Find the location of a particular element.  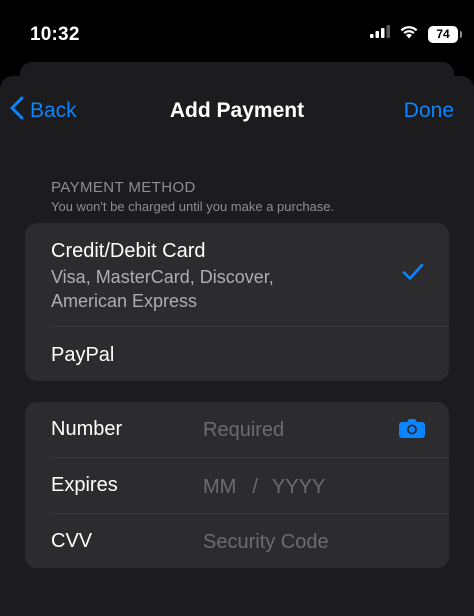

cellular-signal-icon is located at coordinates (380, 34).